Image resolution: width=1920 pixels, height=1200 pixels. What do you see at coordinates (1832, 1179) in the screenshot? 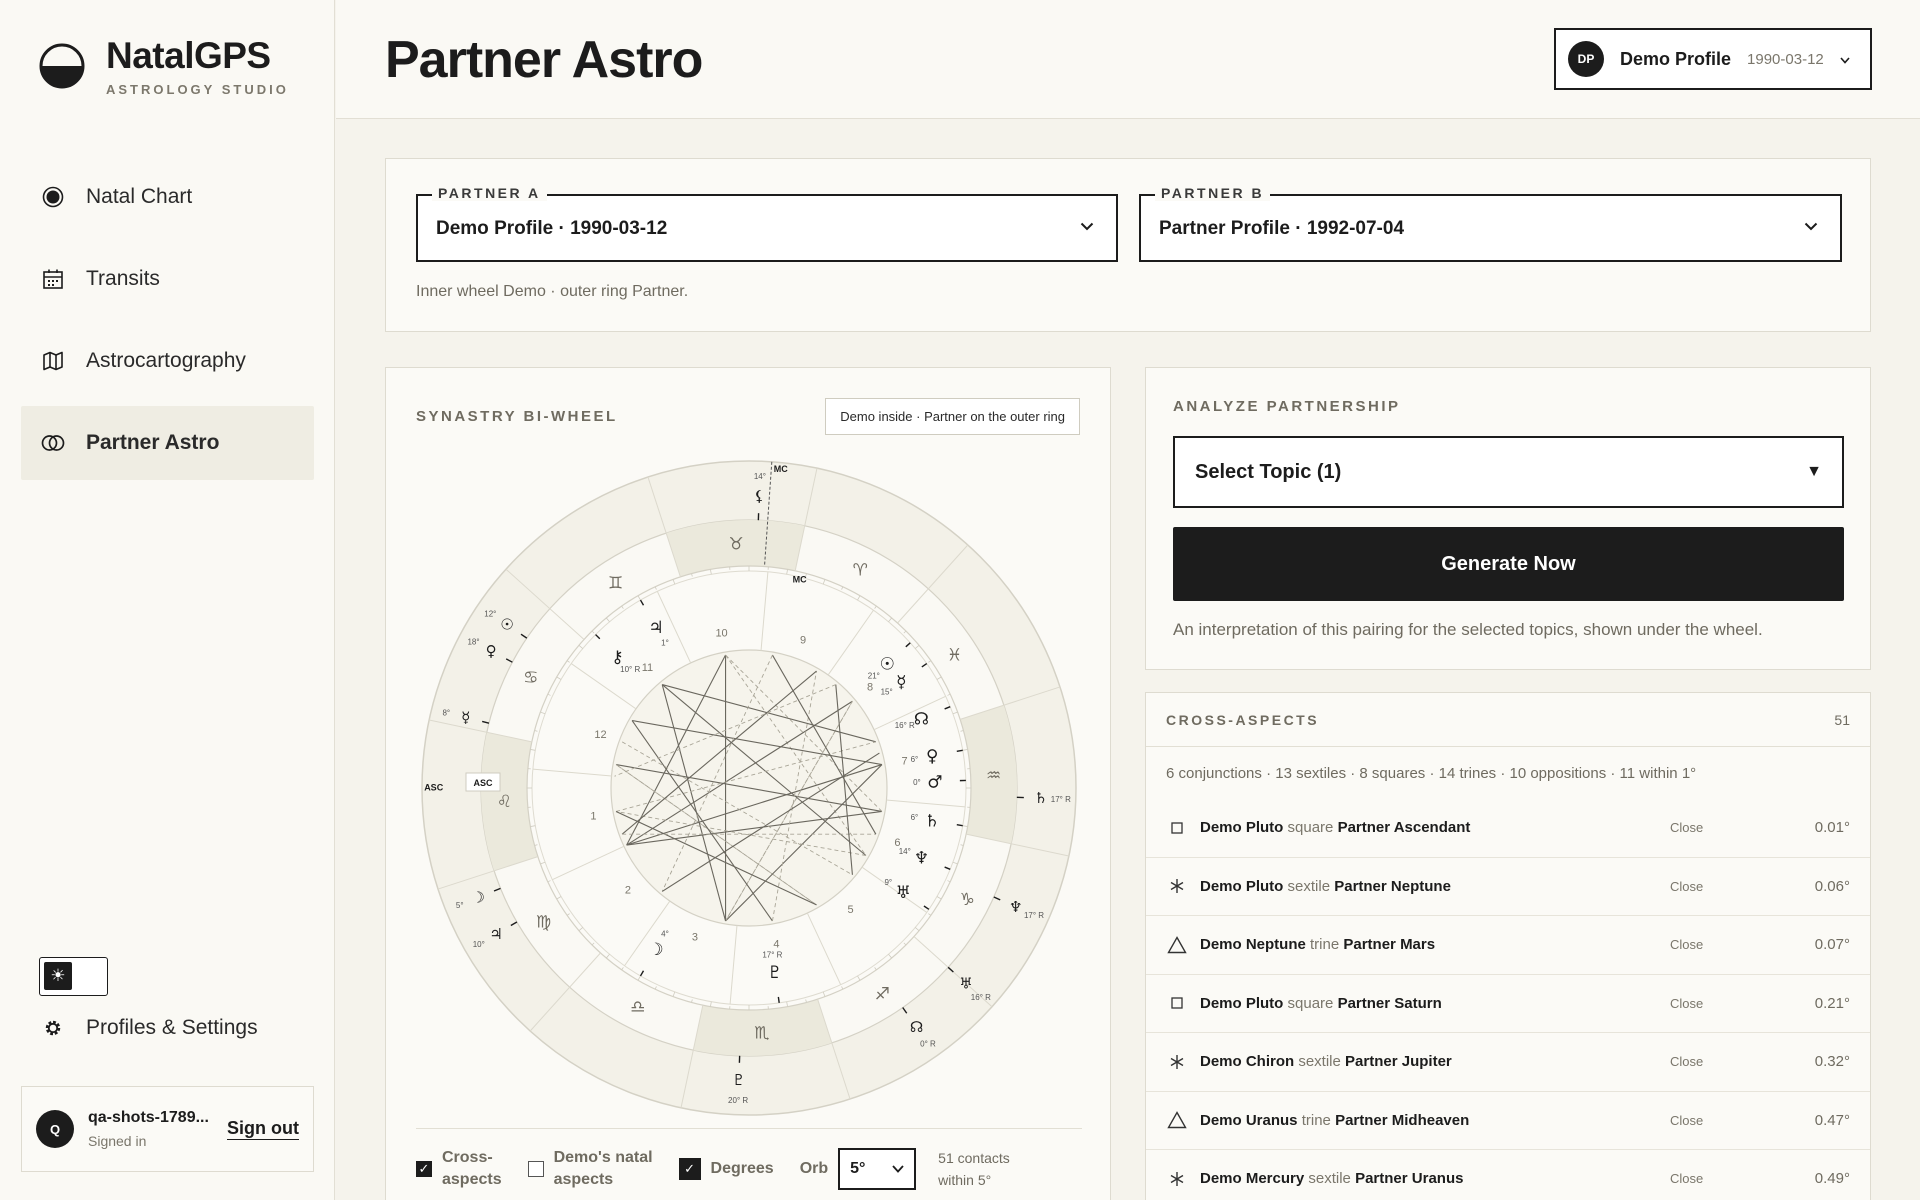
I see `aspect-orb: 0.49°` at bounding box center [1832, 1179].